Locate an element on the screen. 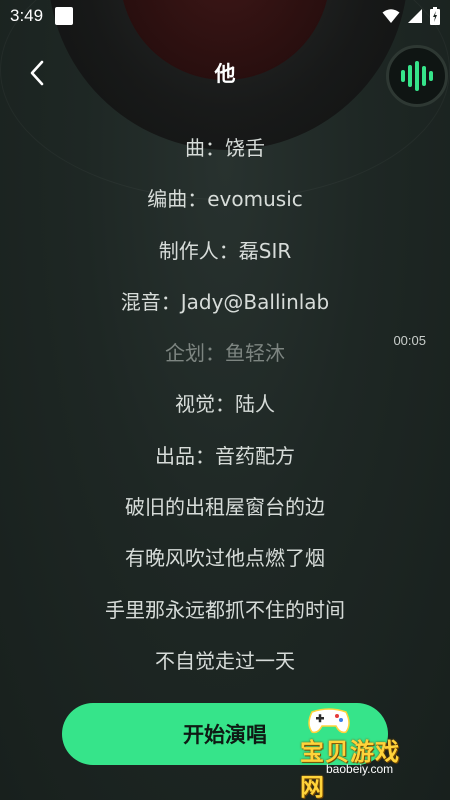 The image size is (450, 800). lyric-line: 制作人：磊SIR is located at coordinates (225, 250).